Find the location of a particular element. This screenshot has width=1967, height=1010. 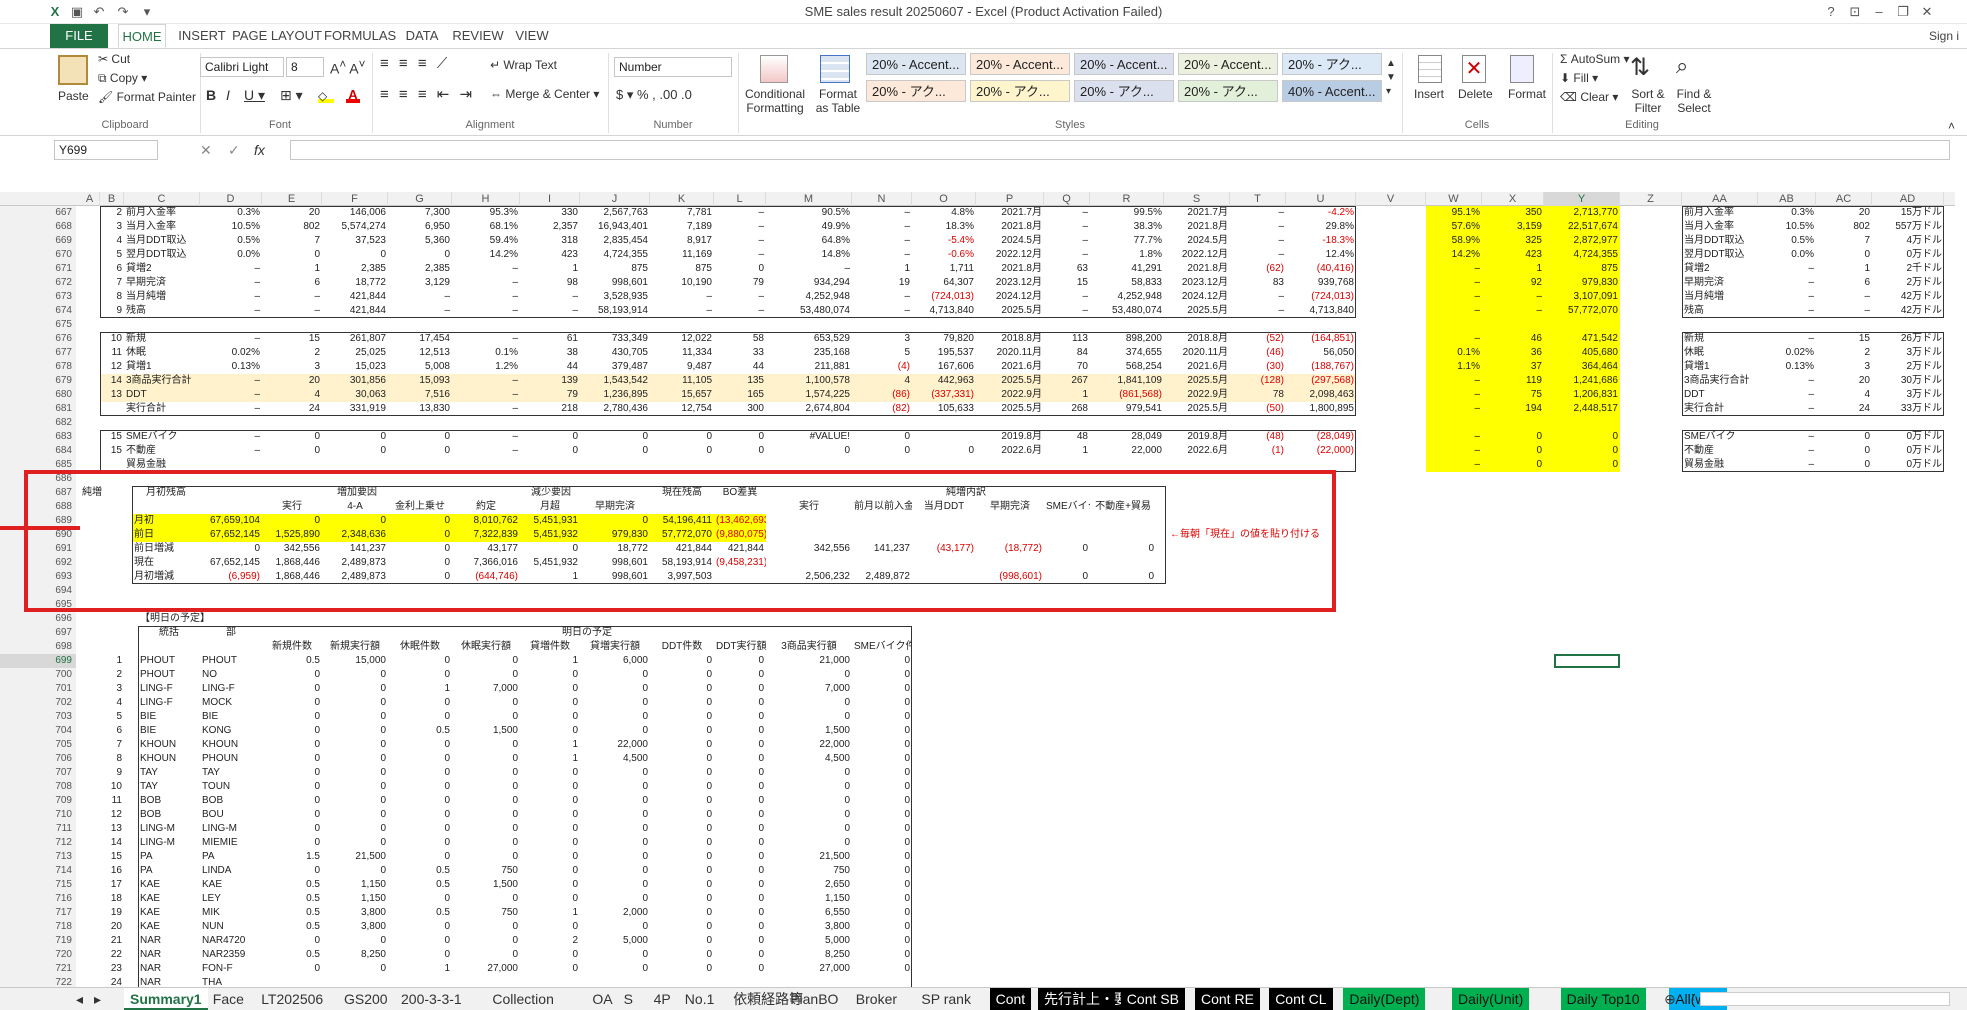

cell-AC678: 3 is located at coordinates (1844, 367).